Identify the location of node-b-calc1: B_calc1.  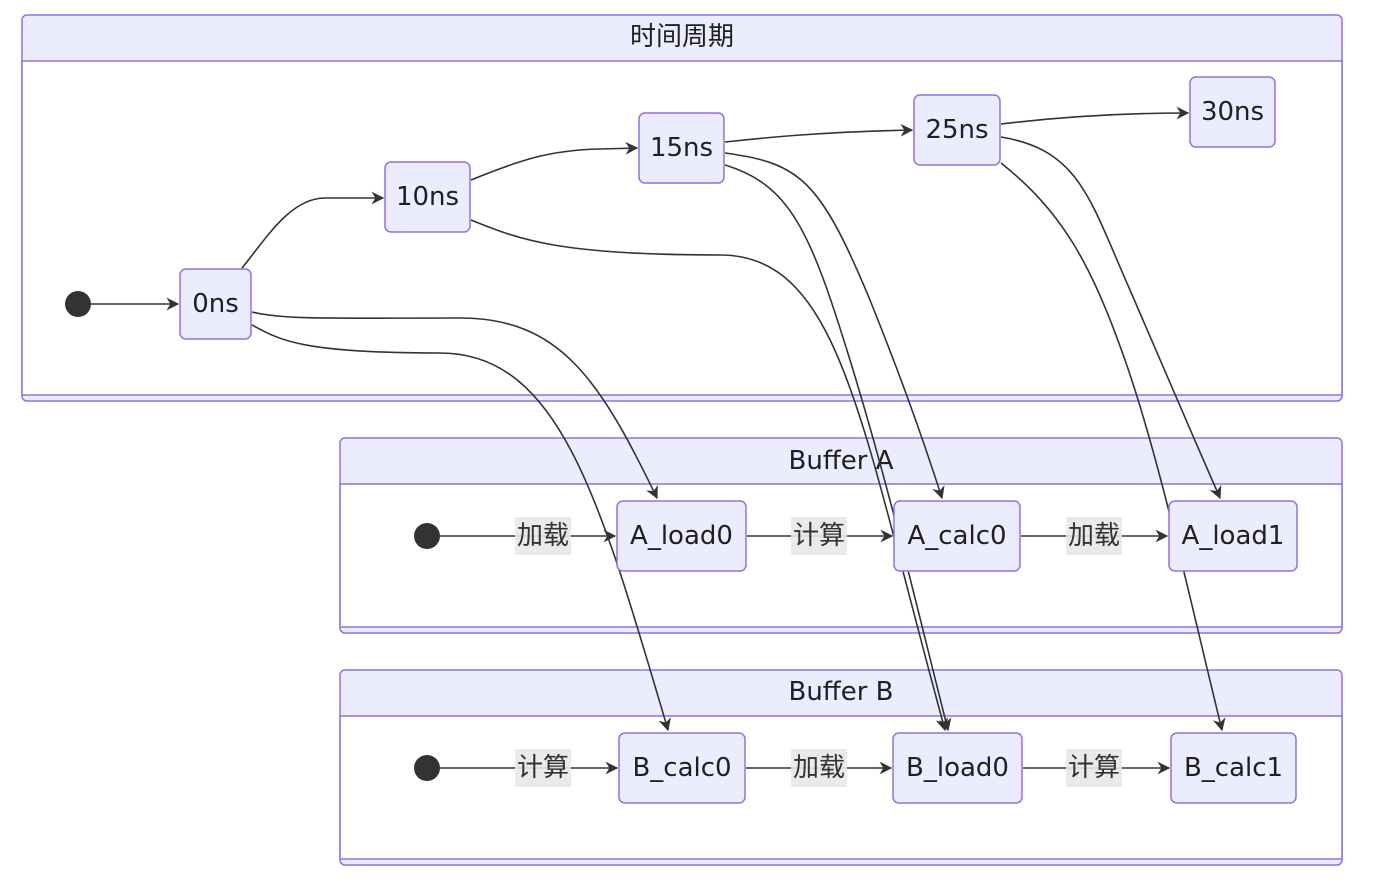
(1233, 768).